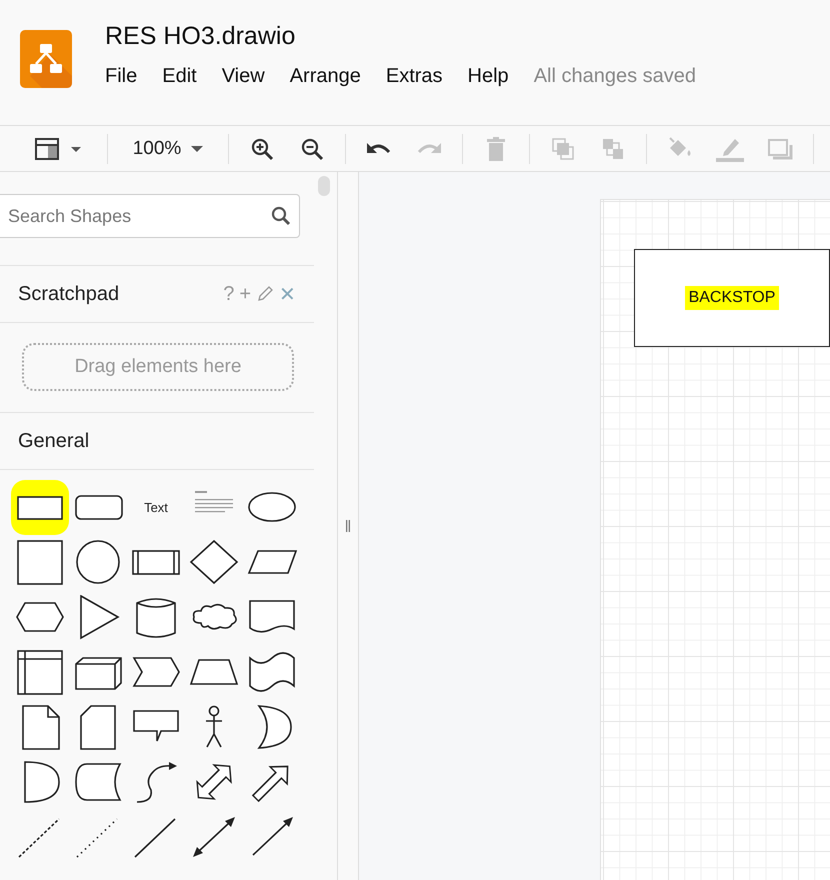 The image size is (830, 880). I want to click on shadow-icon, so click(780, 148).